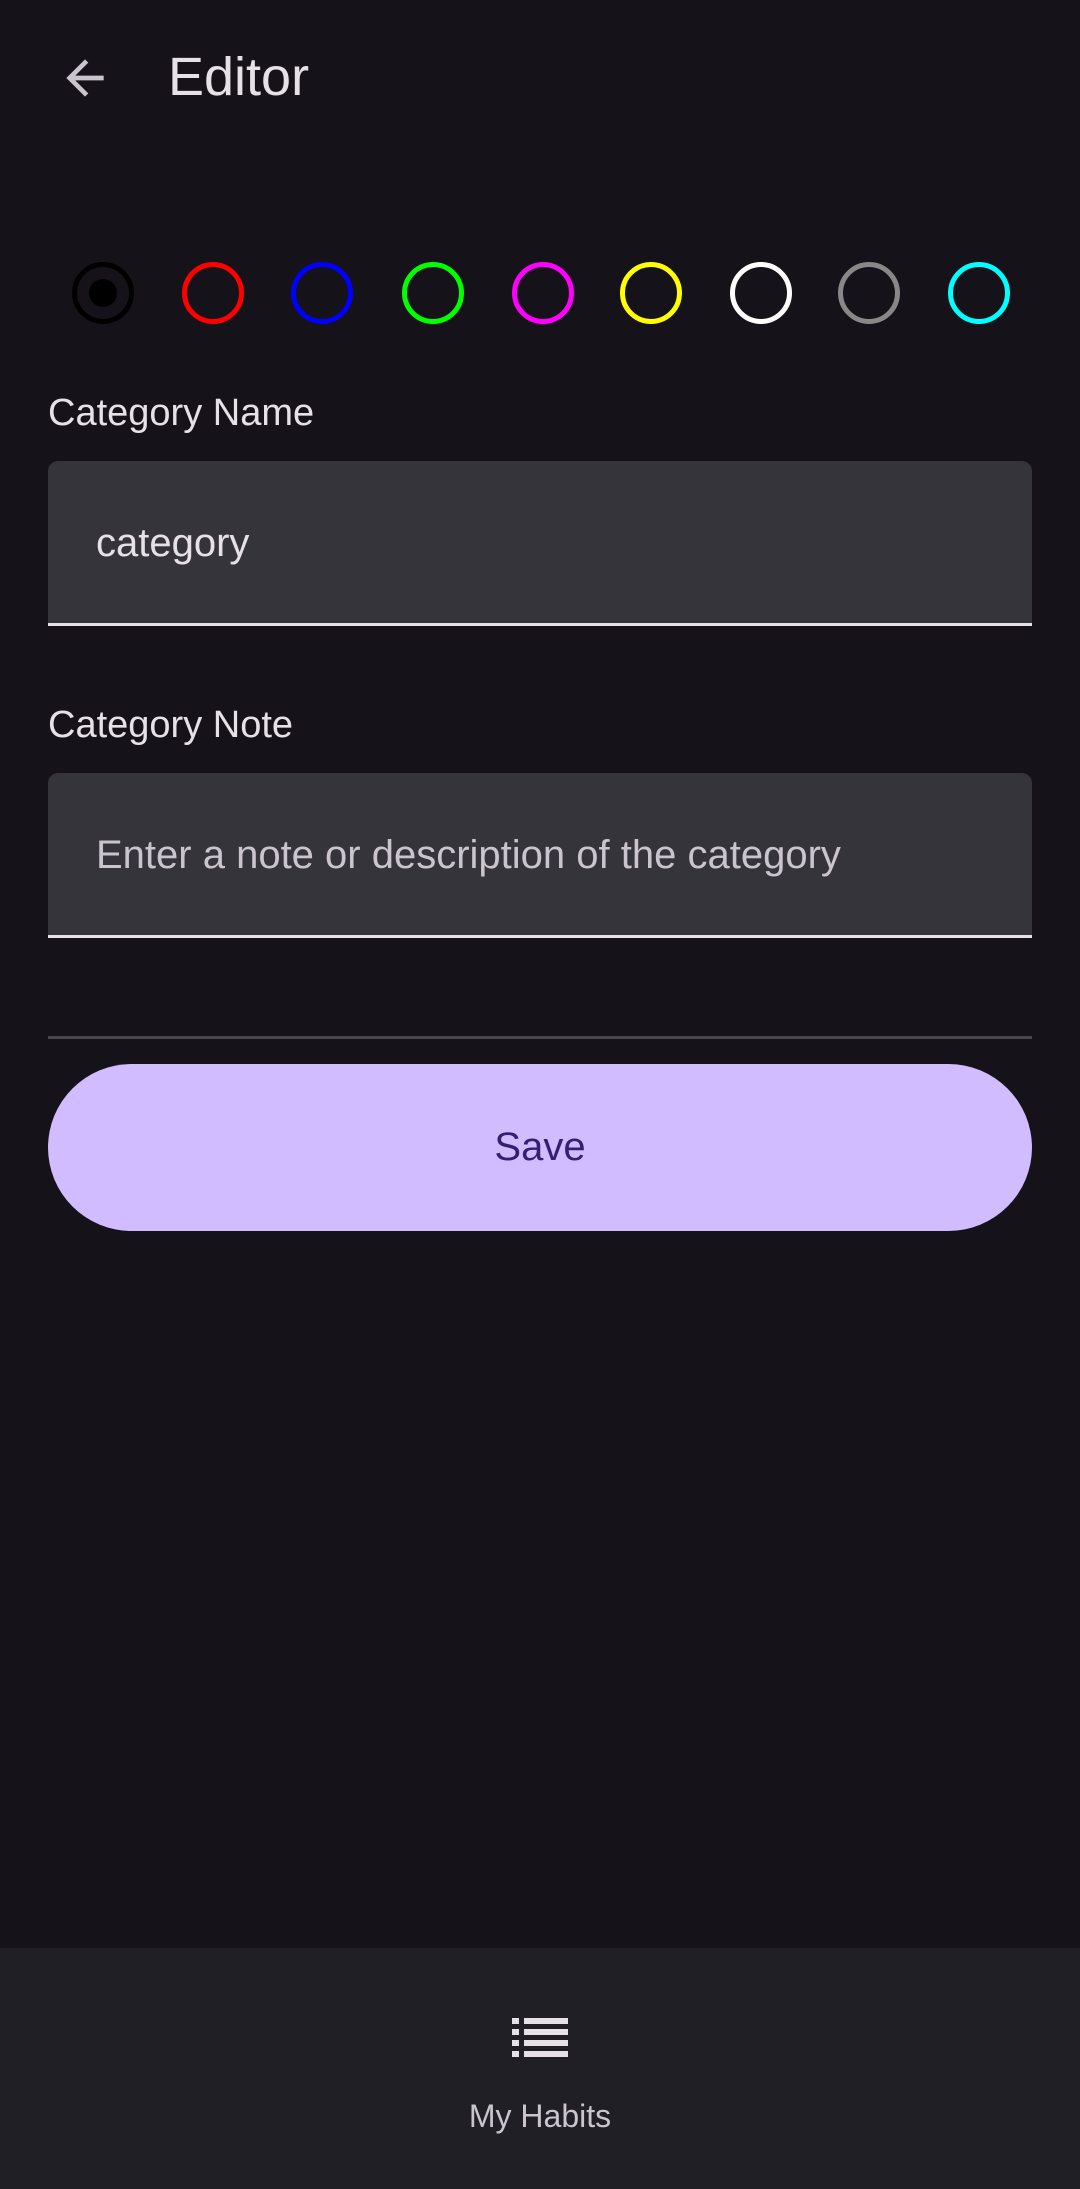 This screenshot has width=1080, height=2189. What do you see at coordinates (540, 77) in the screenshot?
I see `top-app-bar: Editor` at bounding box center [540, 77].